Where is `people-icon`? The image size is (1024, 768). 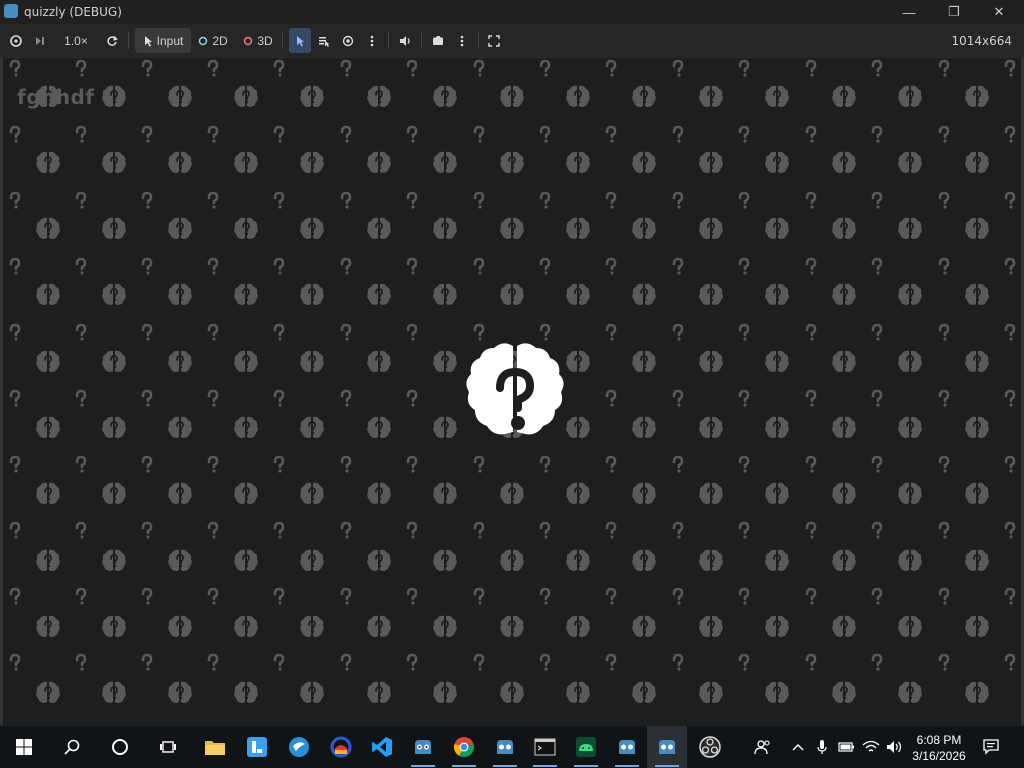 people-icon is located at coordinates (763, 747).